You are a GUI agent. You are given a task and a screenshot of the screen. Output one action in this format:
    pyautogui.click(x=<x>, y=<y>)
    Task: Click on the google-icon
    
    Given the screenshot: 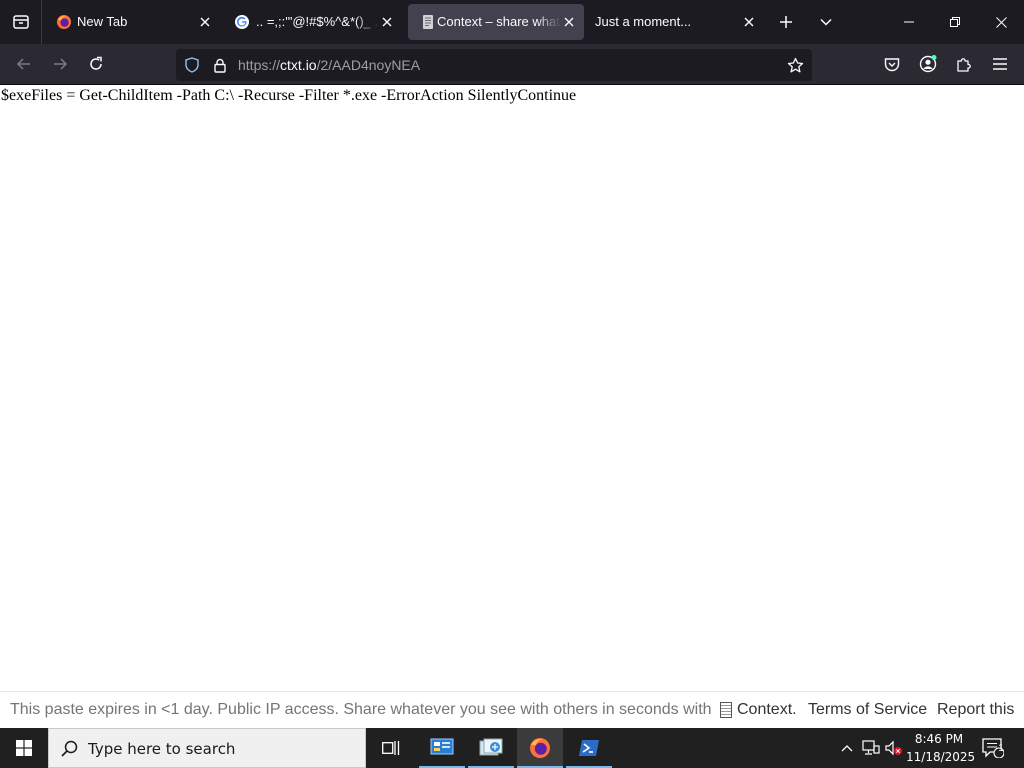 What is the action you would take?
    pyautogui.click(x=242, y=22)
    